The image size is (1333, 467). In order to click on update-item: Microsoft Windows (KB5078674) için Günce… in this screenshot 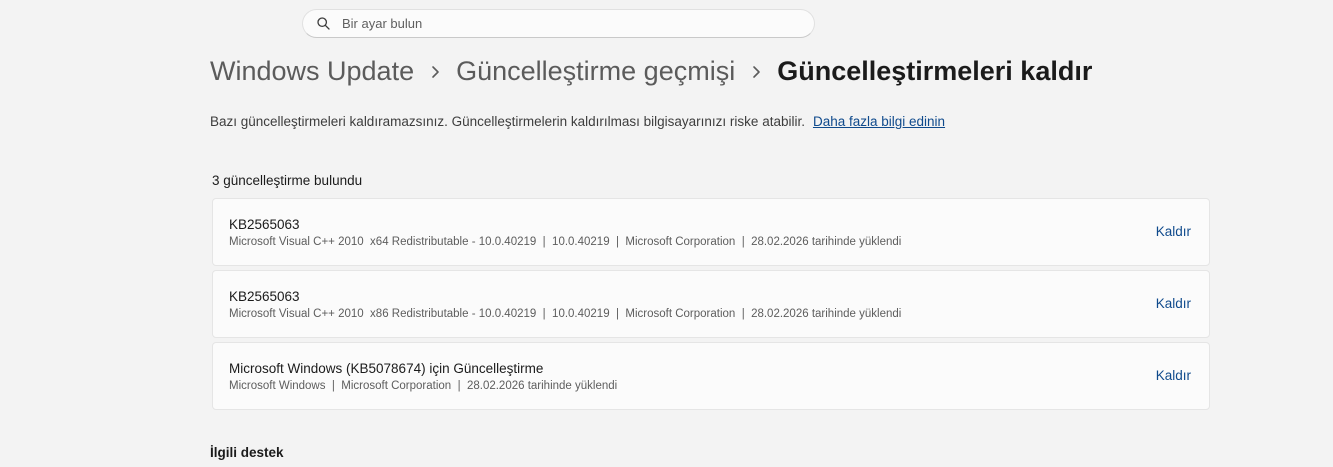, I will do `click(711, 376)`.